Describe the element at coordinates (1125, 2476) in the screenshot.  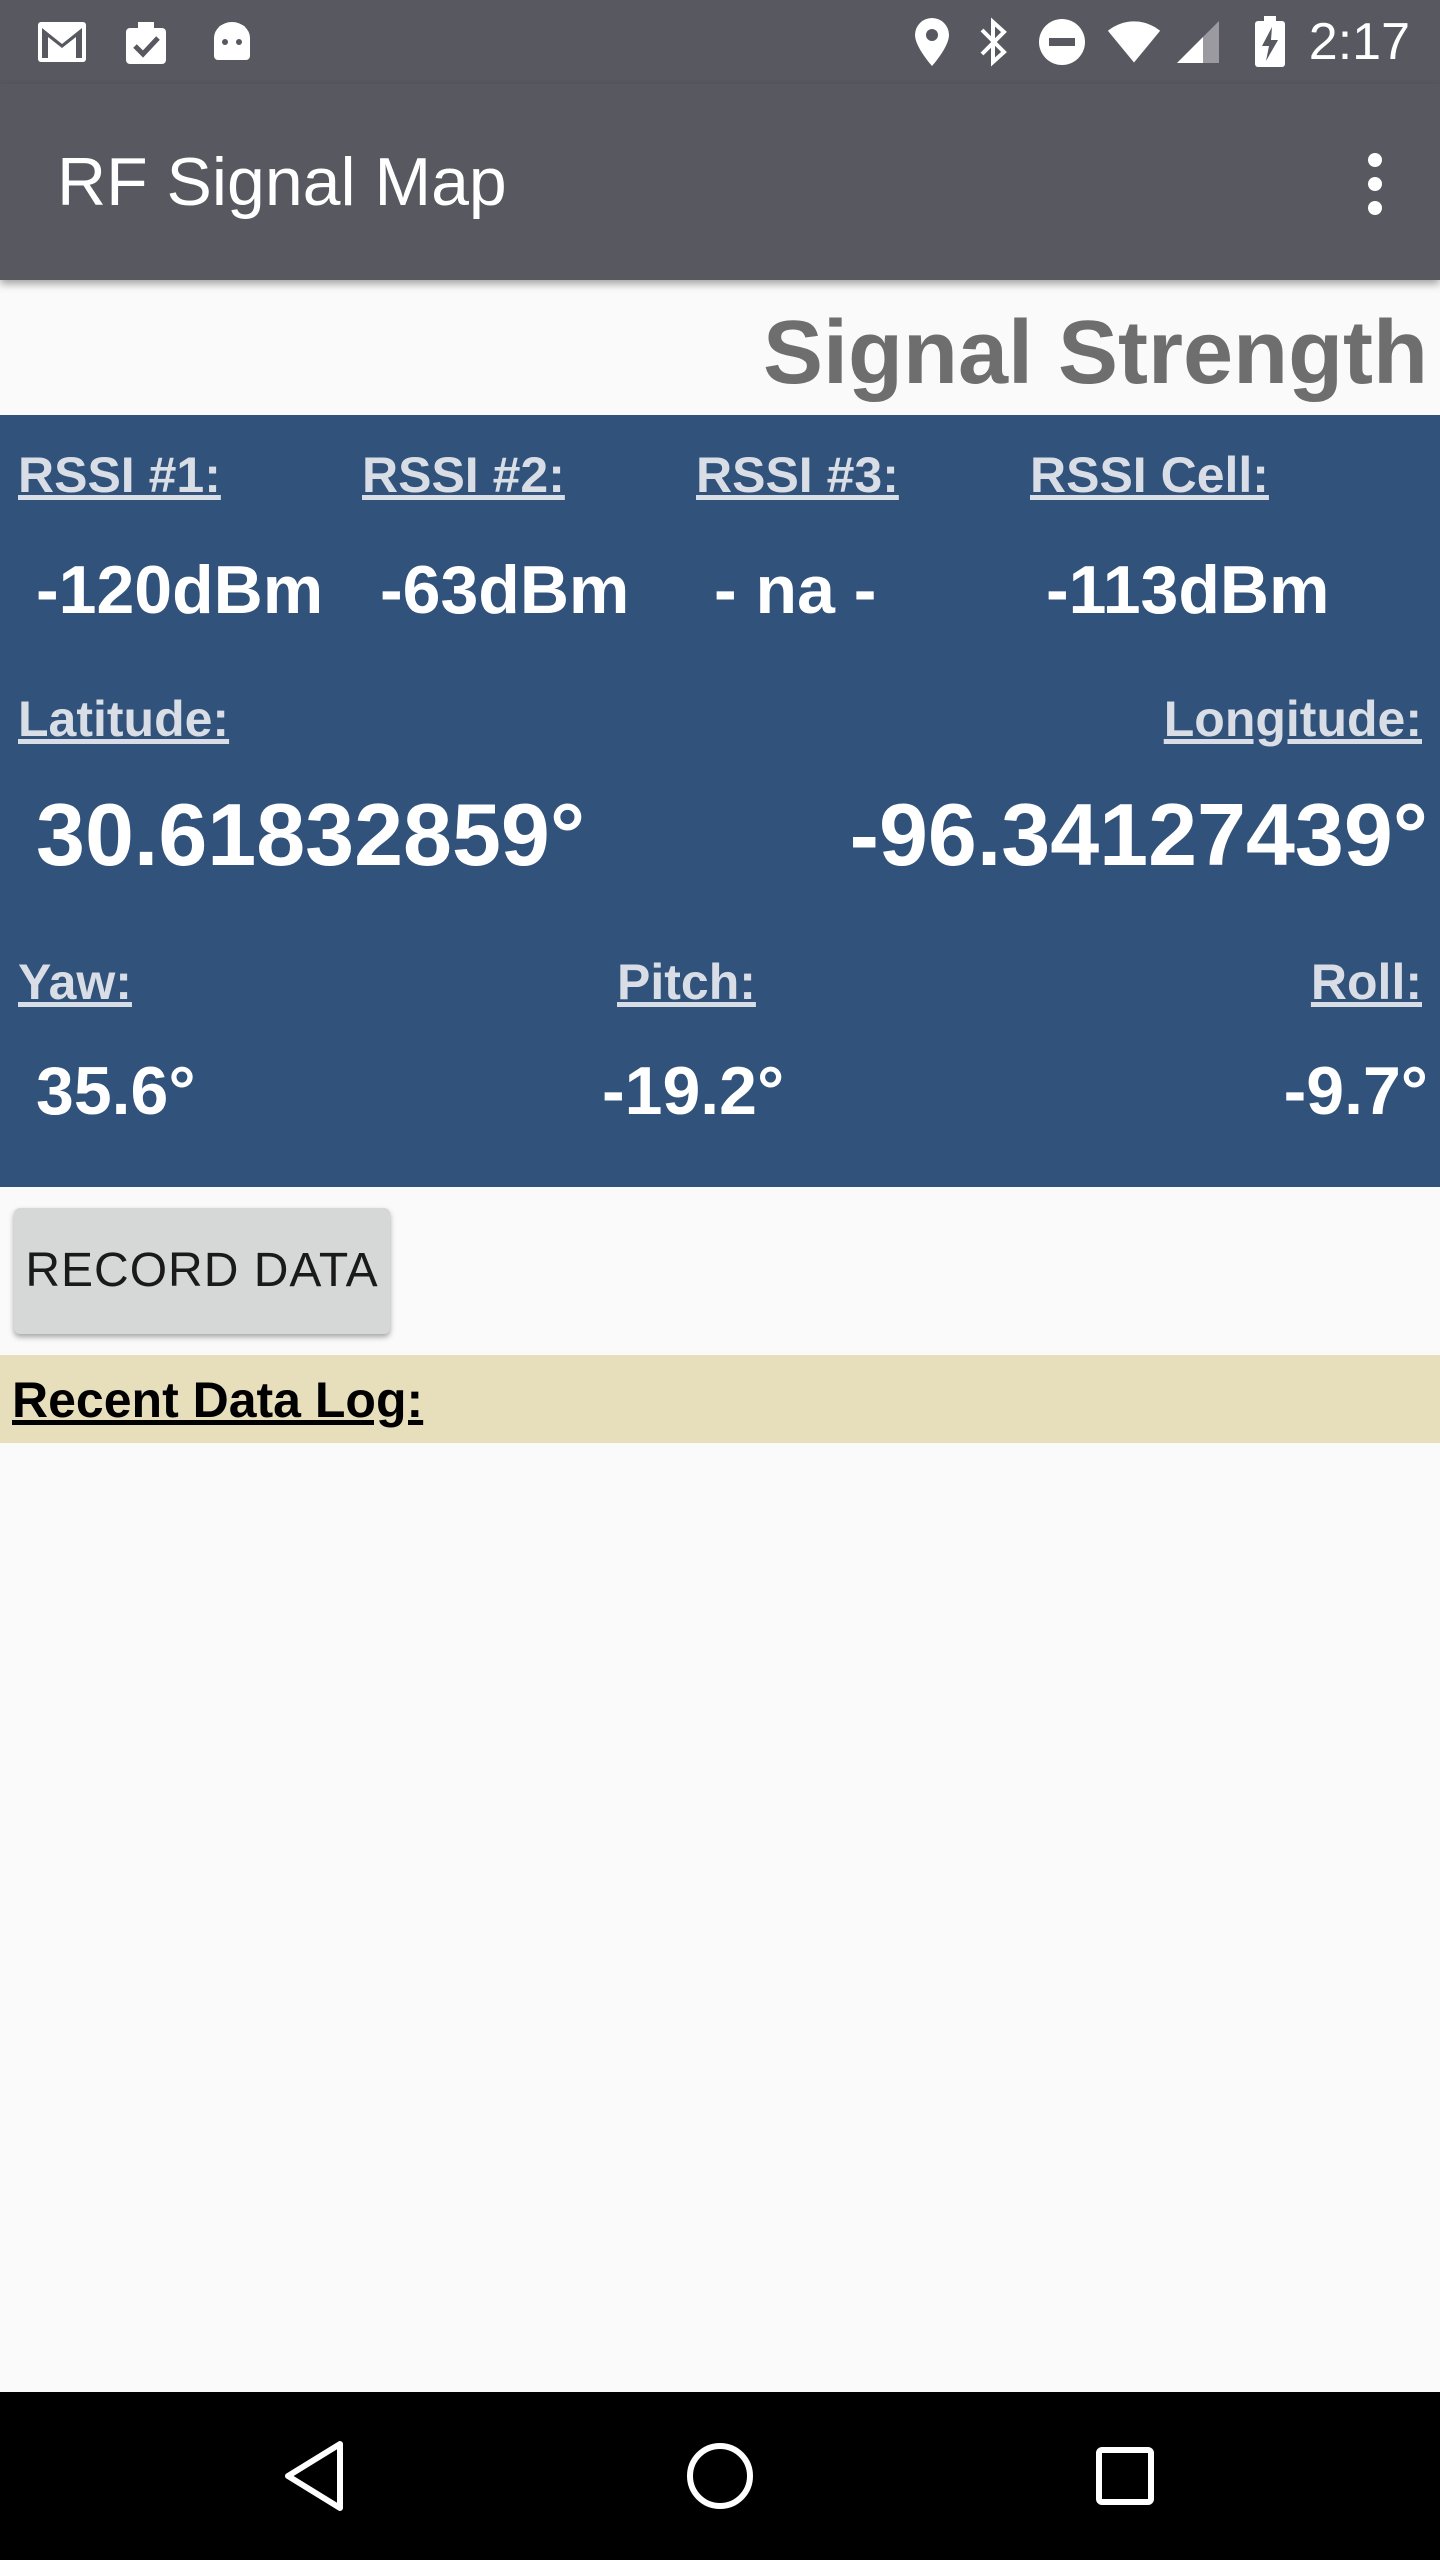
I see `recents-icon` at that location.